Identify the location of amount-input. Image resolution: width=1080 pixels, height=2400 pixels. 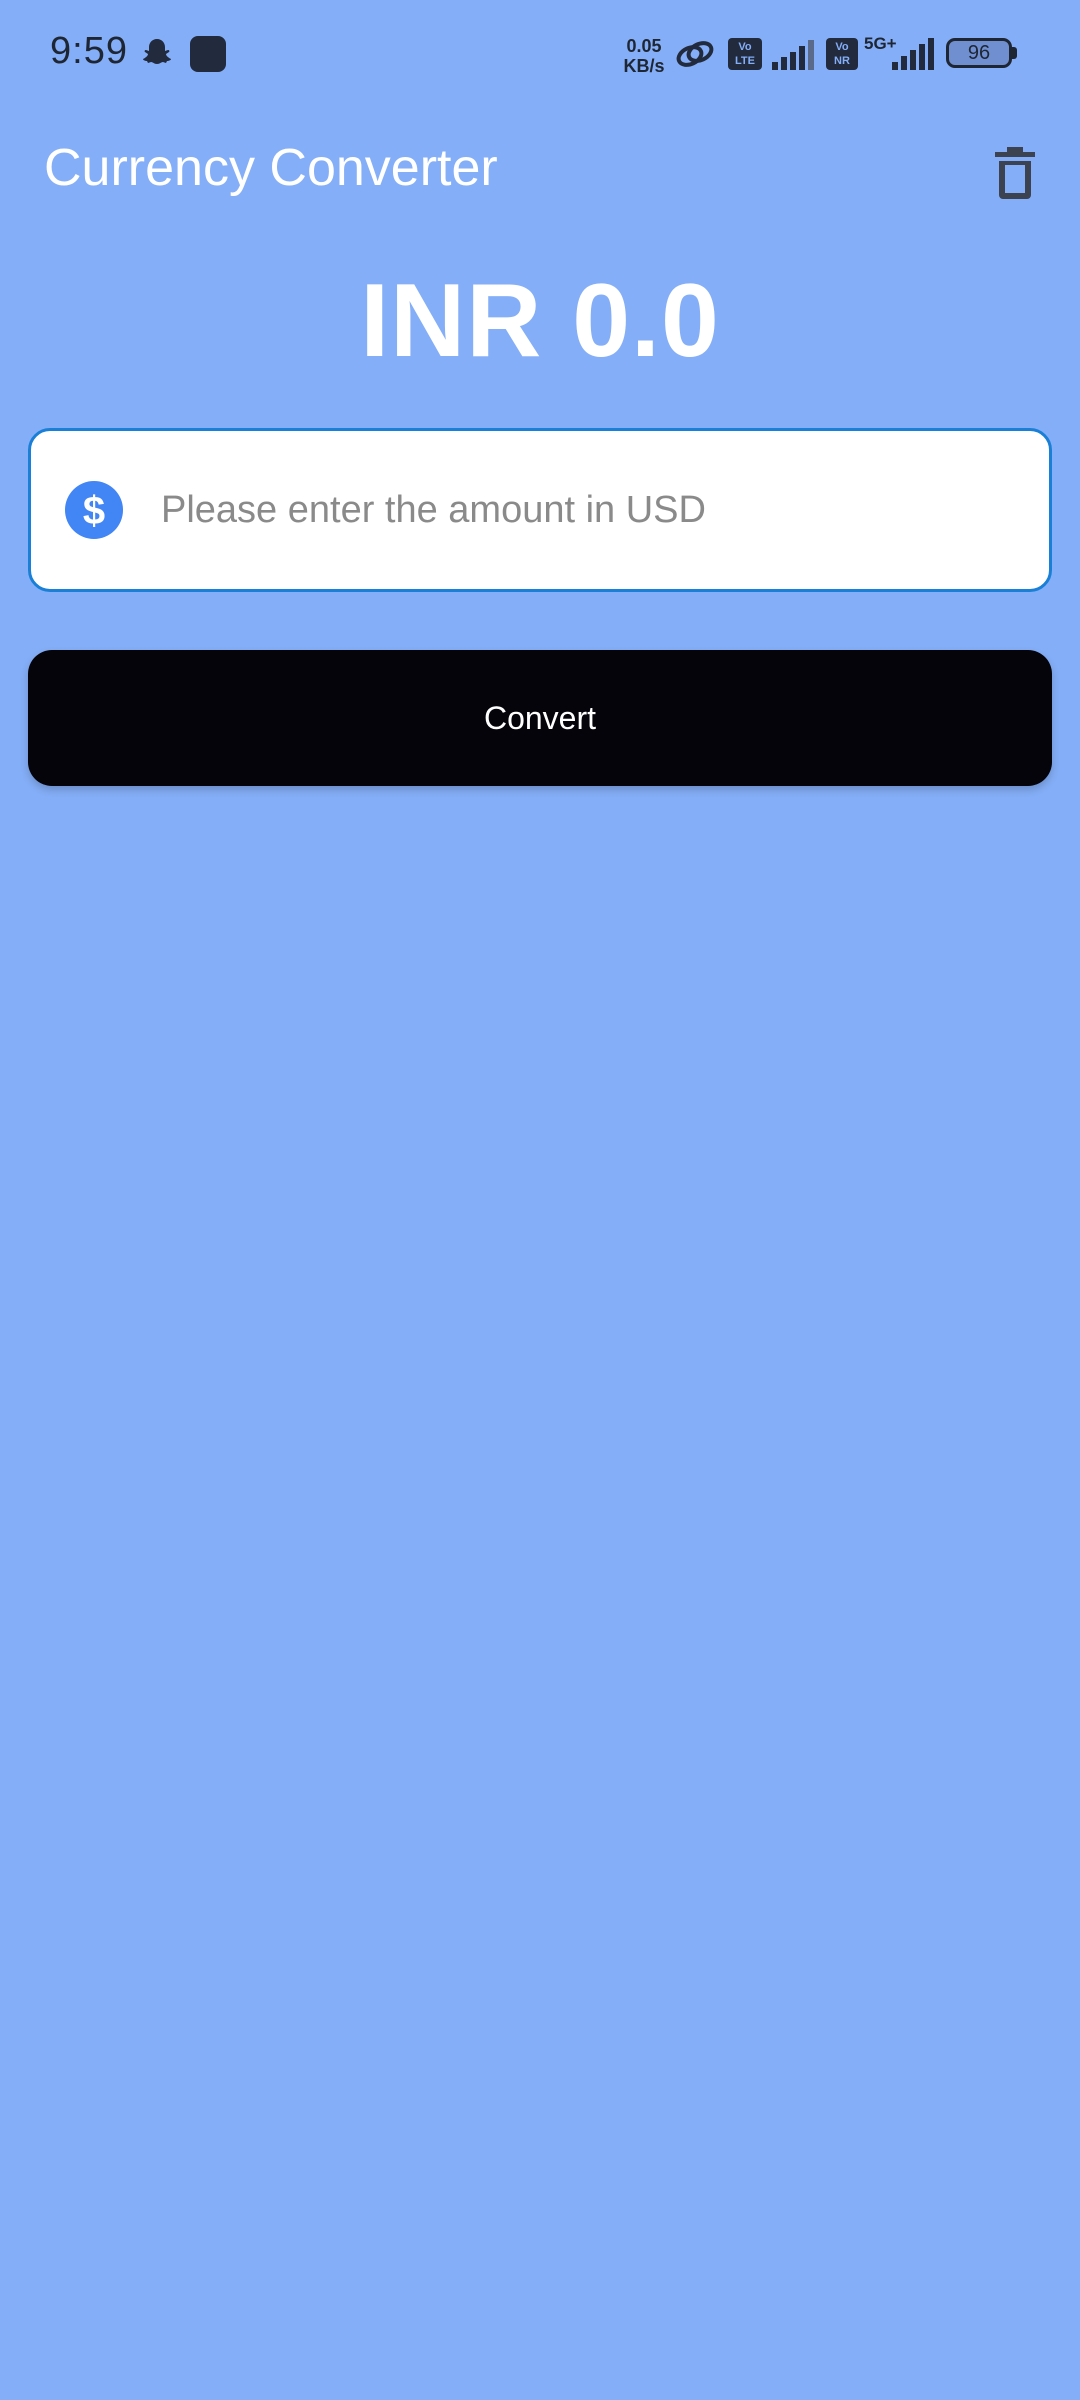
(591, 510).